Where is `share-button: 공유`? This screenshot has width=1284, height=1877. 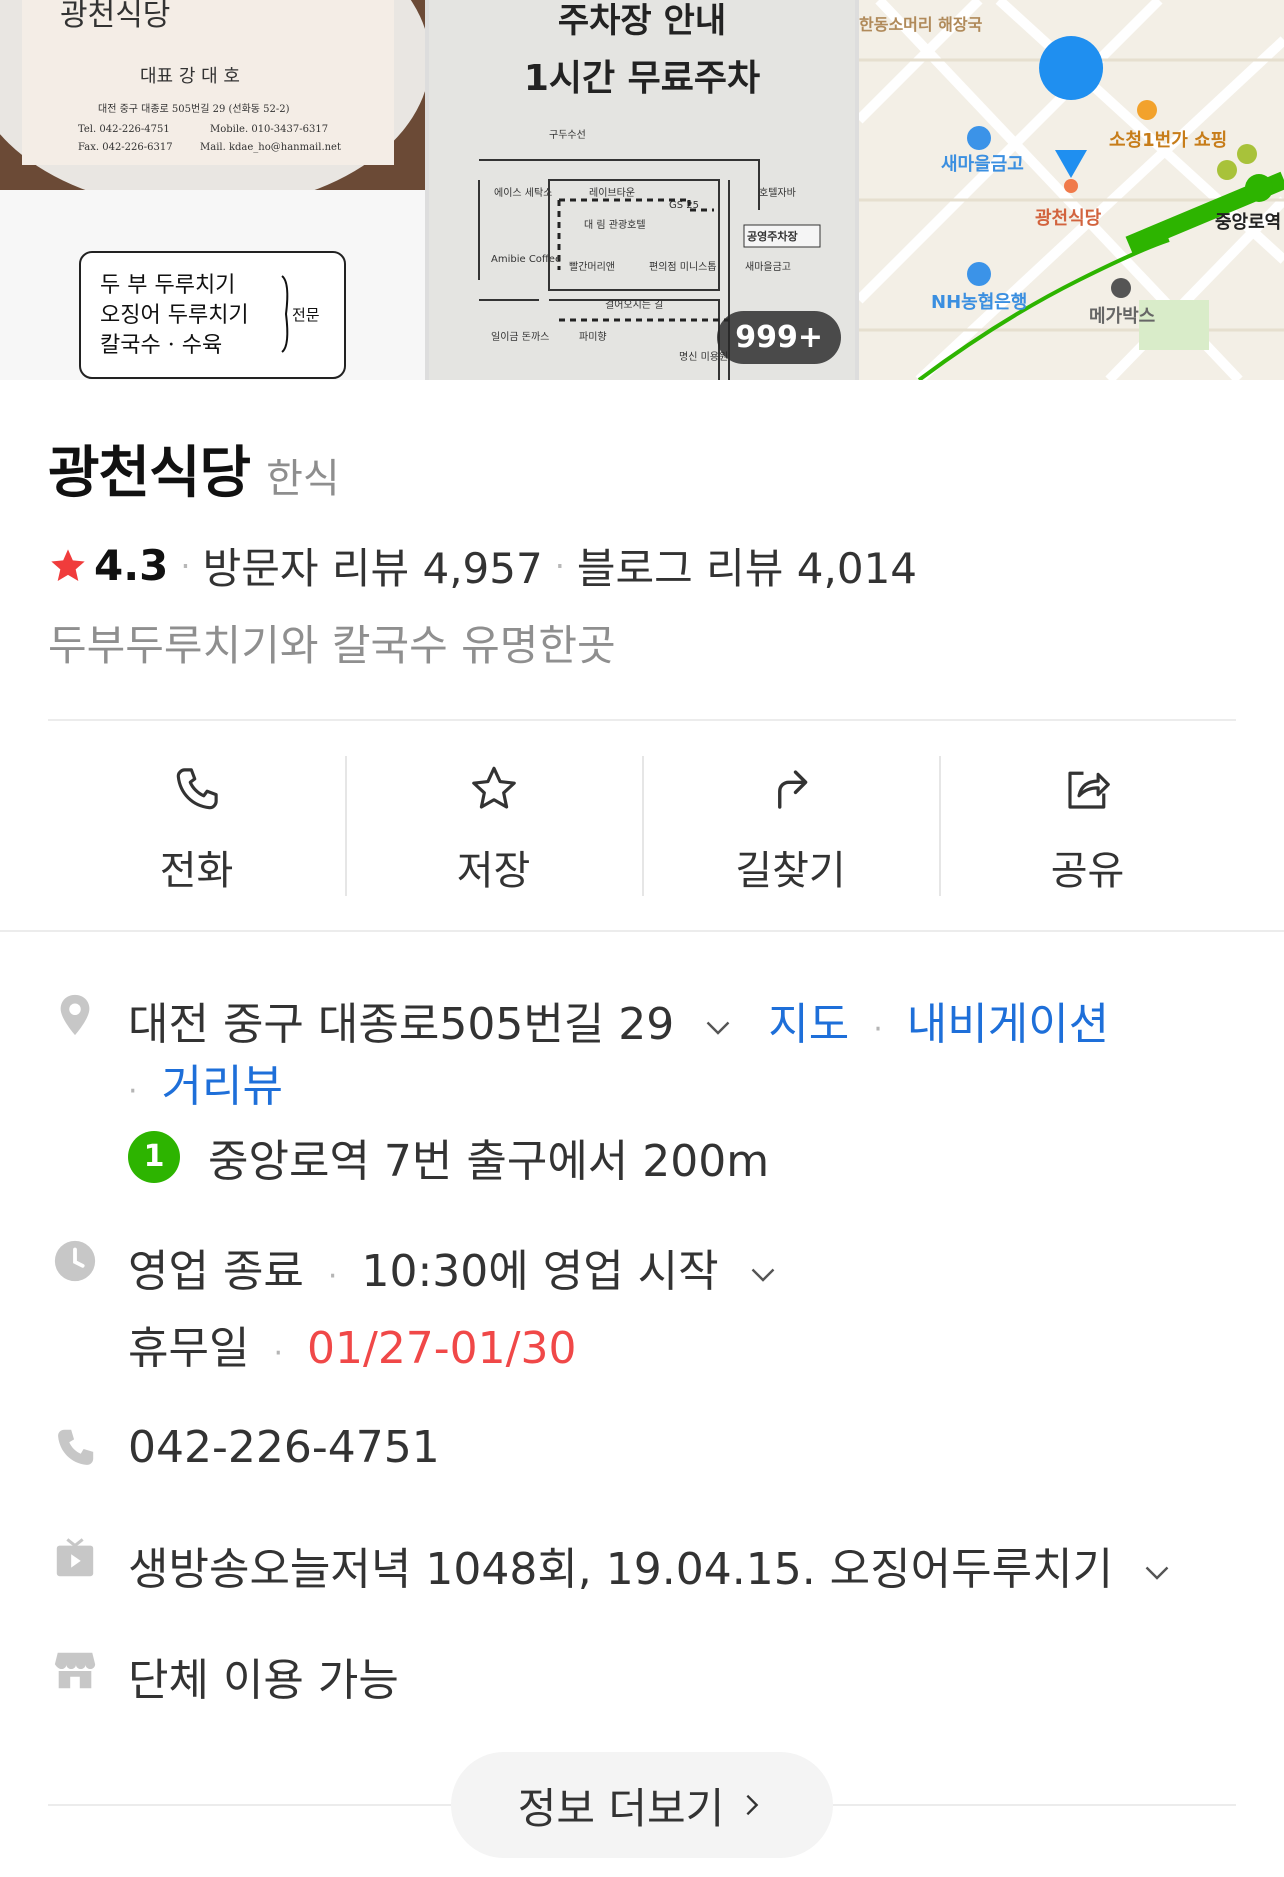 share-button: 공유 is located at coordinates (1087, 826).